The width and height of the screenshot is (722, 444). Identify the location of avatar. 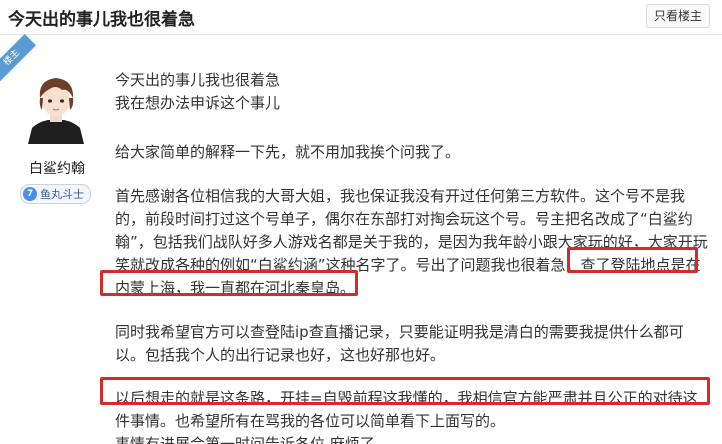
(56, 106).